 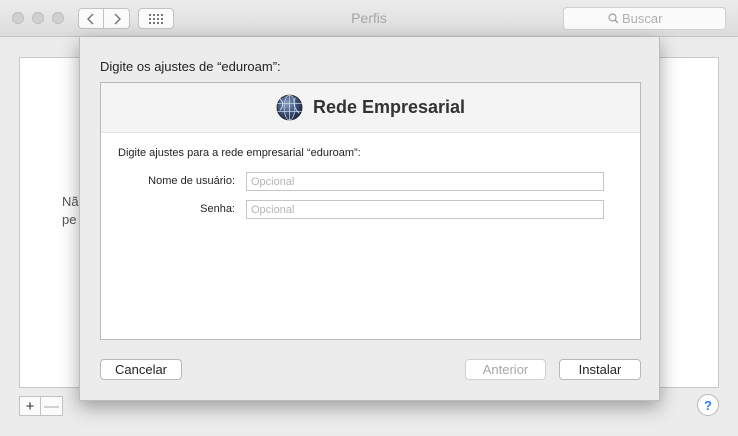 What do you see at coordinates (30, 406) in the screenshot?
I see `add-profile-button: +` at bounding box center [30, 406].